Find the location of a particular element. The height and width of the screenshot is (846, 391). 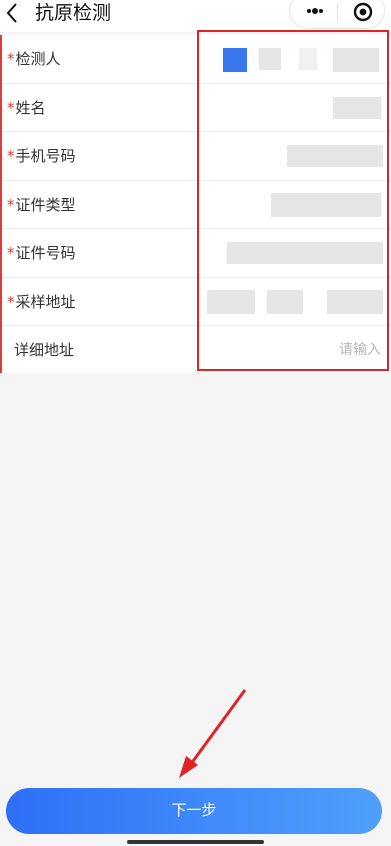

mini-program-capsule is located at coordinates (337, 14).